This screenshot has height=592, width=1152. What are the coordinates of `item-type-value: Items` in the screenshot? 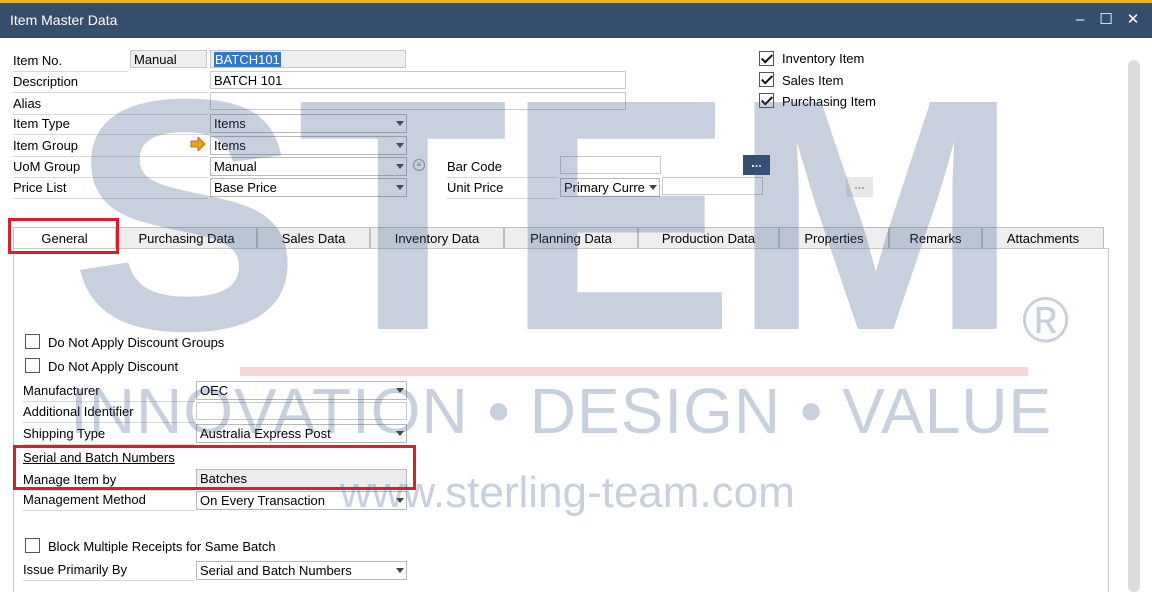 It's located at (230, 123).